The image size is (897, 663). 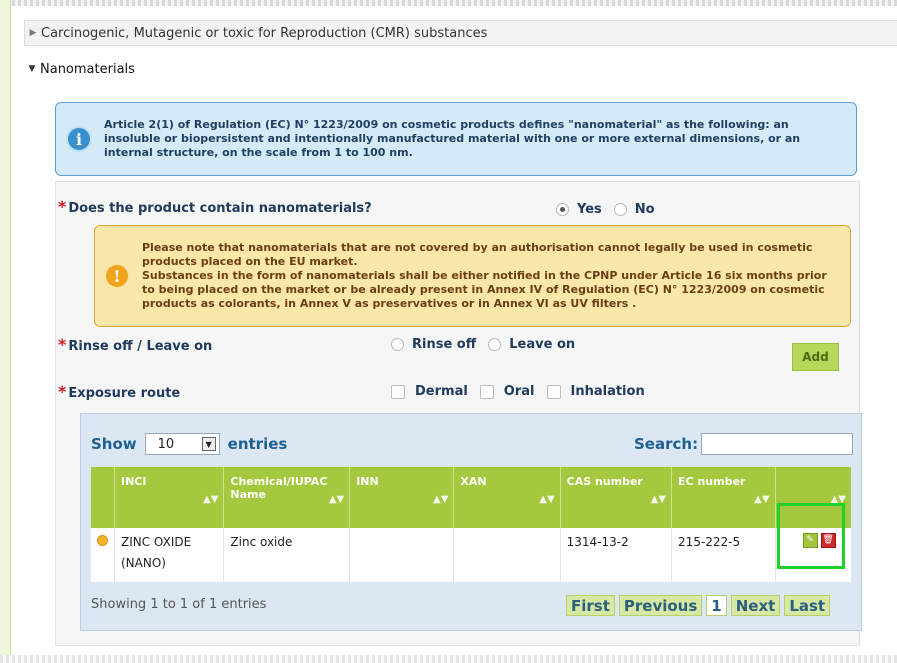 What do you see at coordinates (815, 357) in the screenshot?
I see `add-button: Add` at bounding box center [815, 357].